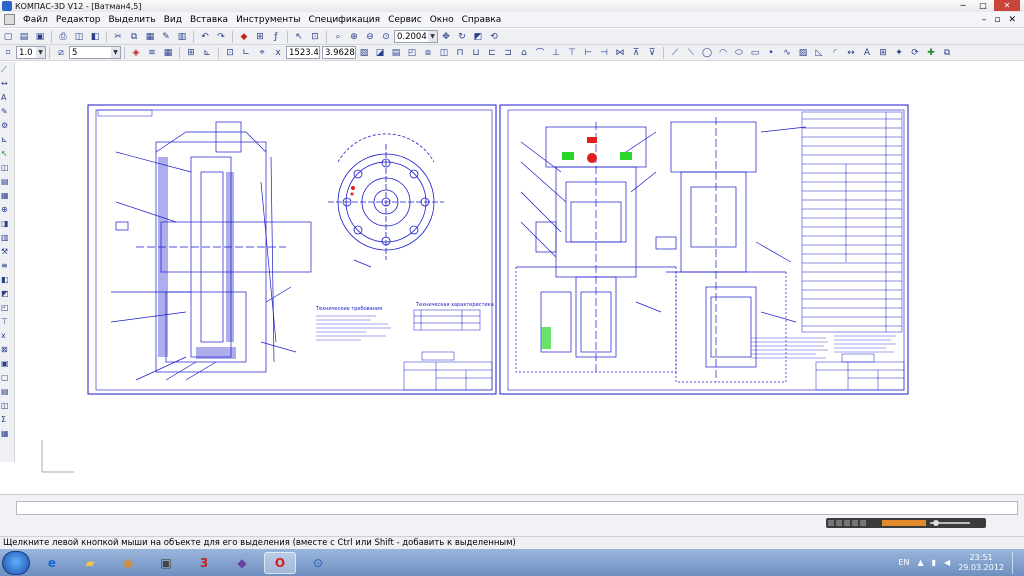  What do you see at coordinates (204, 563) in the screenshot?
I see `kompas-3d-icon: 3` at bounding box center [204, 563].